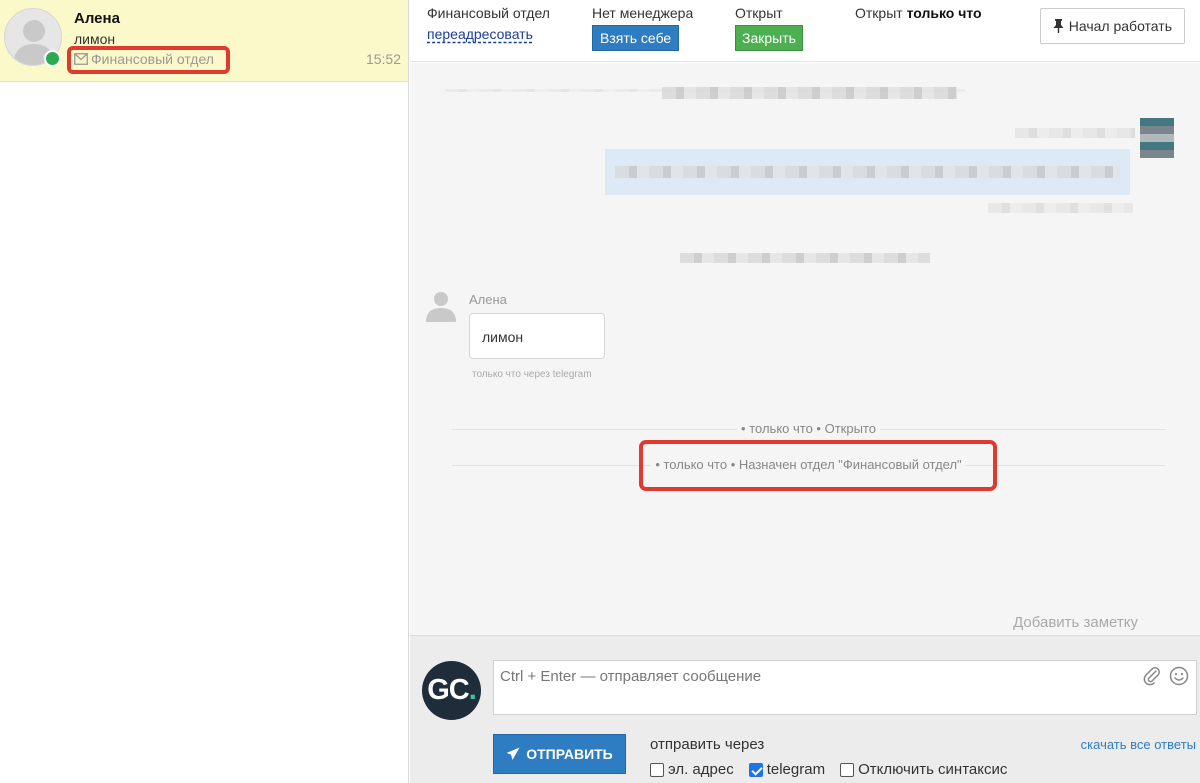 This screenshot has height=783, width=1200. I want to click on blurred-meta, so click(1060, 208).